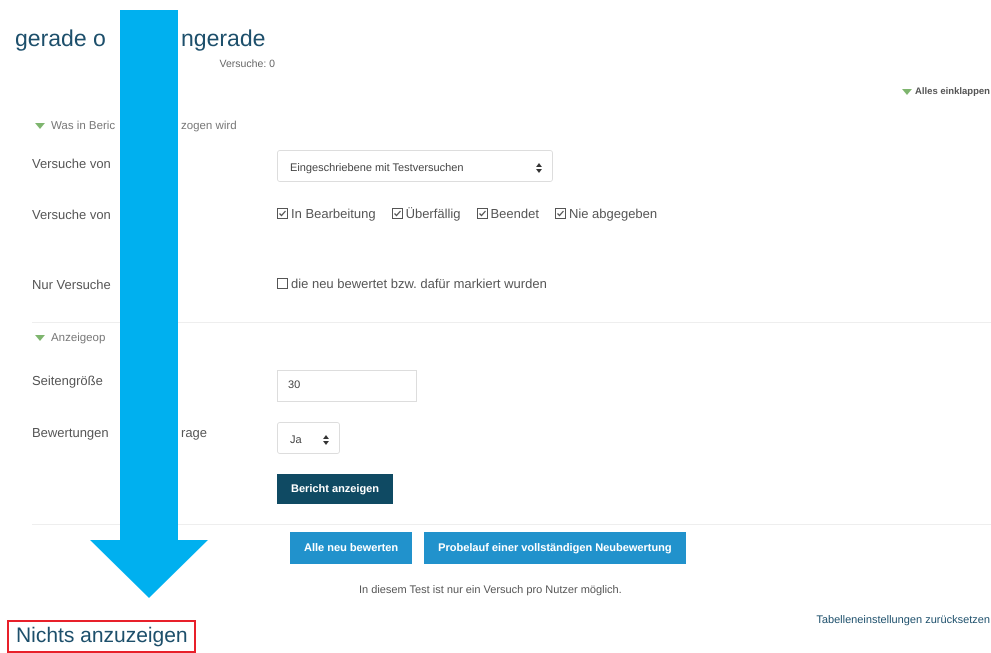  Describe the element at coordinates (333, 214) in the screenshot. I see `checkbox-label: In Bearbeitung` at that location.